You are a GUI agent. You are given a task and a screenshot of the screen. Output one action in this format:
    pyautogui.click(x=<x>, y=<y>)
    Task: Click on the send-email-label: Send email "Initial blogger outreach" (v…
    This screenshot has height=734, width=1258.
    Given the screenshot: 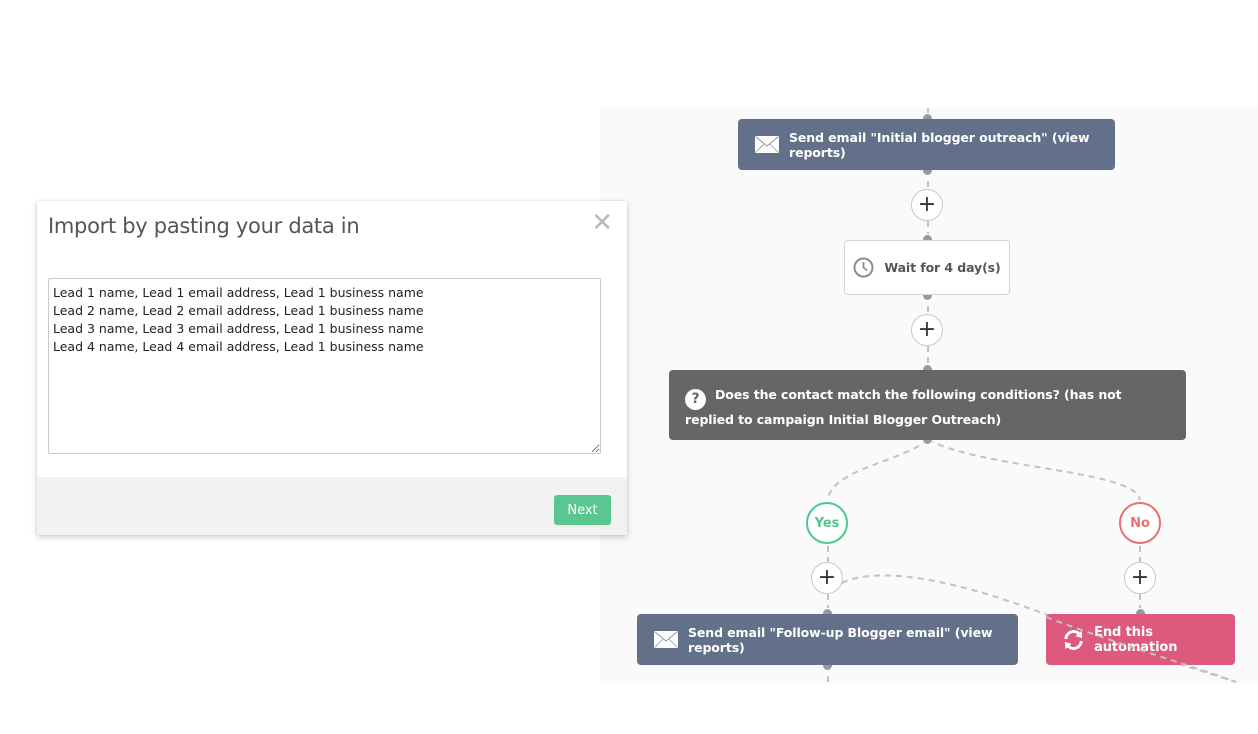 What is the action you would take?
    pyautogui.click(x=939, y=144)
    